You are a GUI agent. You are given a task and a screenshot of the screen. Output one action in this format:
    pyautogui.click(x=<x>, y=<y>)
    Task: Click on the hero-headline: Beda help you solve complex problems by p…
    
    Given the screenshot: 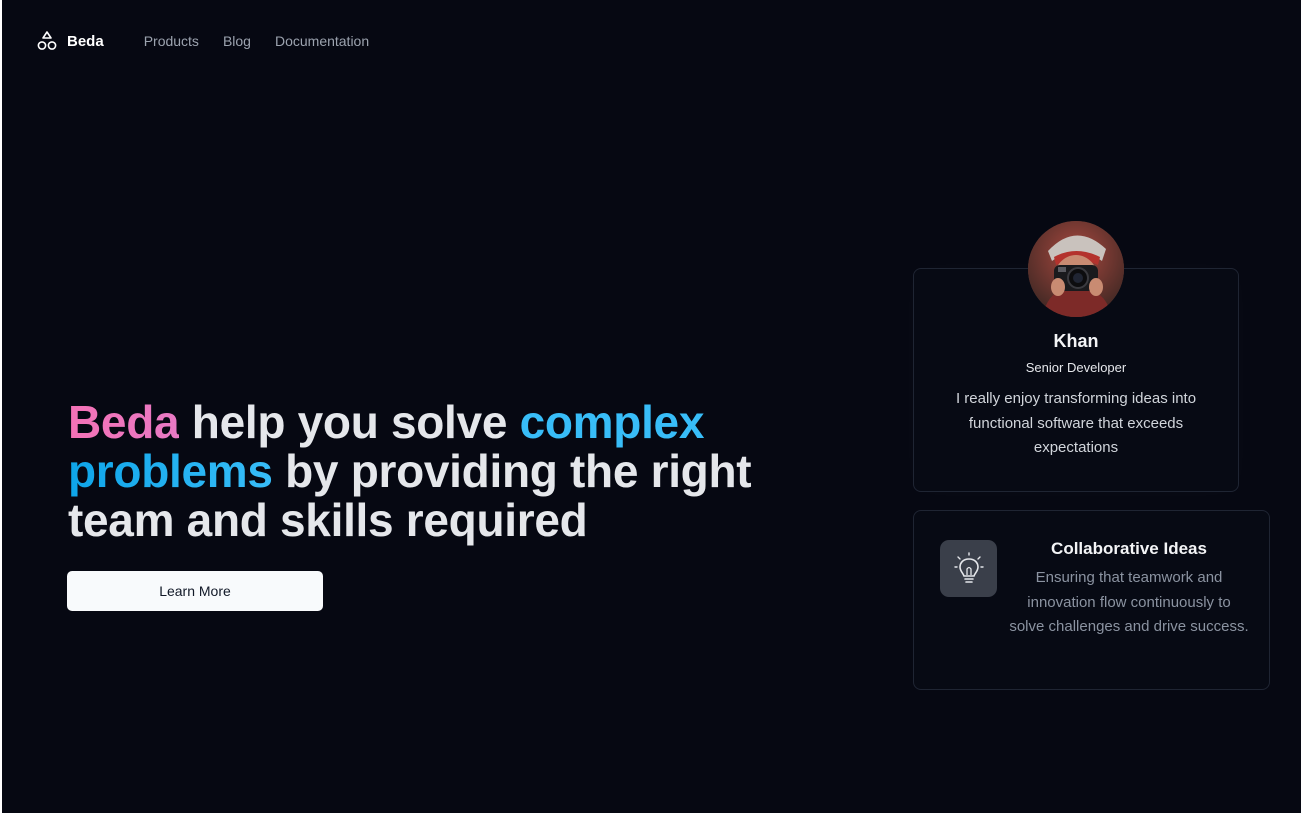 What is the action you would take?
    pyautogui.click(x=458, y=471)
    